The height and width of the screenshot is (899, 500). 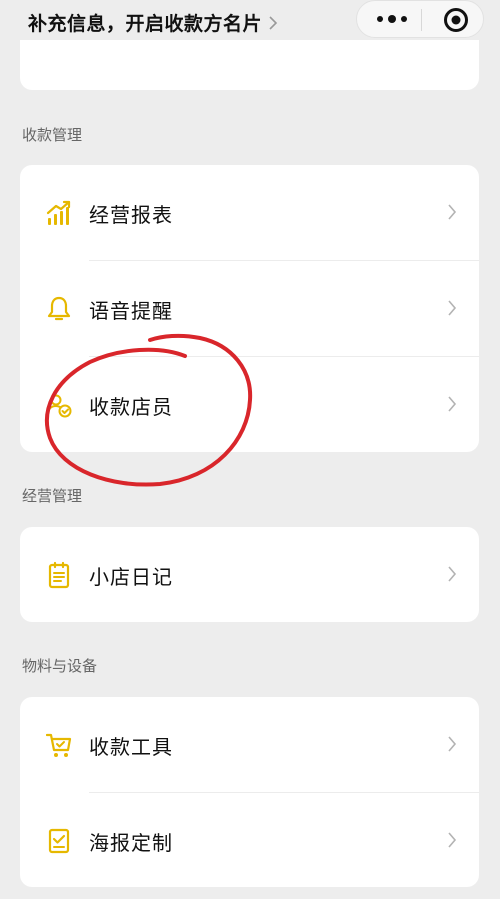 I want to click on target-icon, so click(x=456, y=20).